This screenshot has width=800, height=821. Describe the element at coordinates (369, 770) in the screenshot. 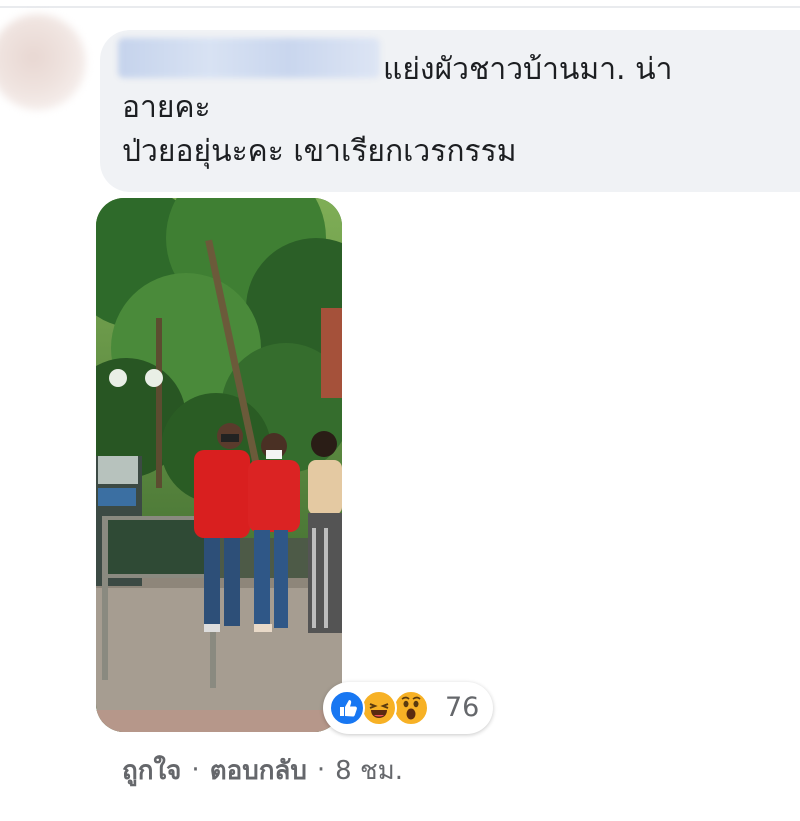

I see `timestamp: 8 ชม.` at that location.